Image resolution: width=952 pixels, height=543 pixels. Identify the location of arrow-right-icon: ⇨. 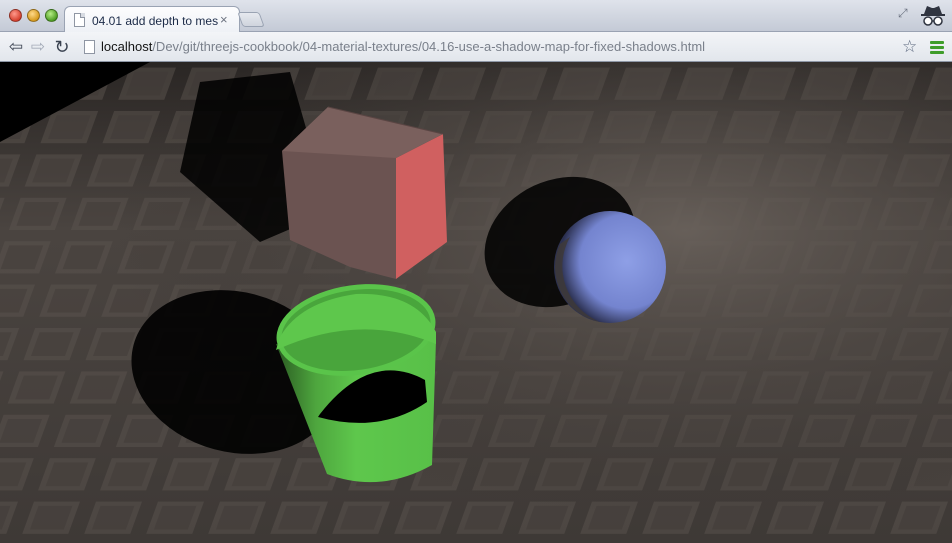
(38, 46).